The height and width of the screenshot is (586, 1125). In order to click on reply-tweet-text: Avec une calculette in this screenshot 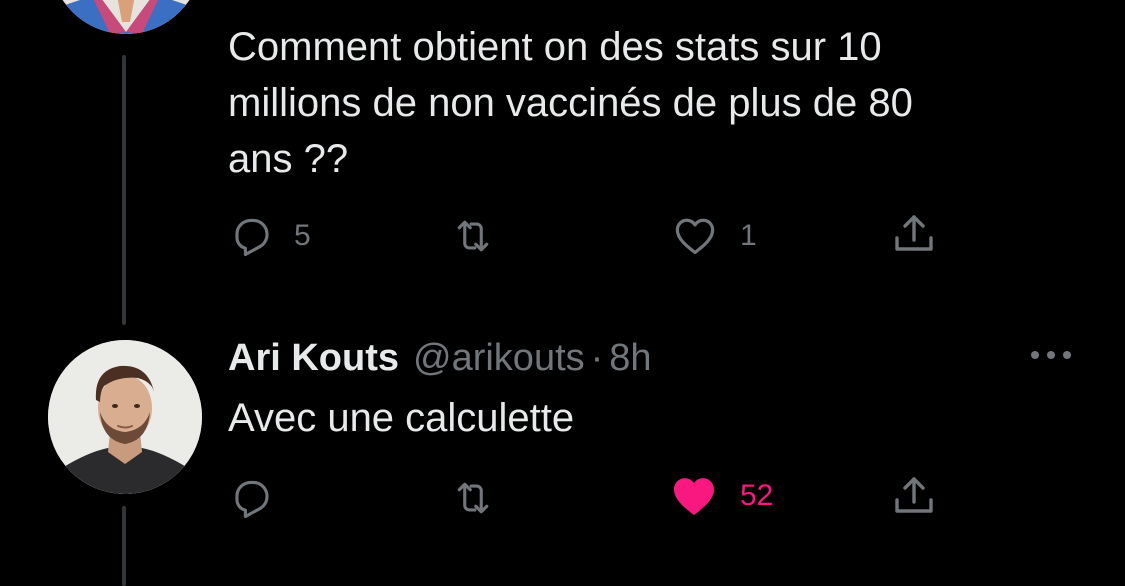, I will do `click(401, 418)`.